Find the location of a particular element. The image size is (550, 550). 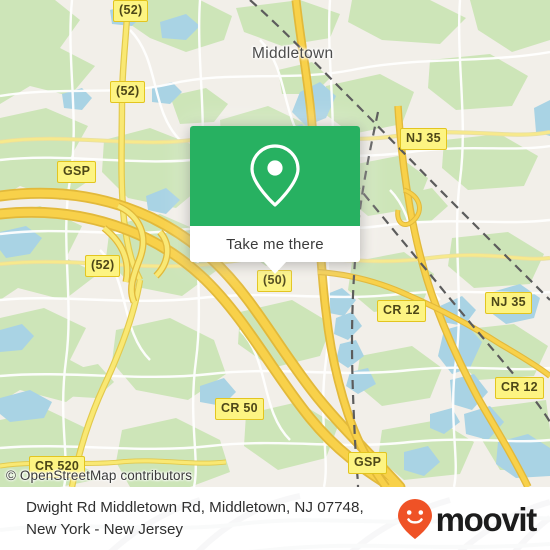

route-shield-cr12-east: CR 12 is located at coordinates (519, 388).